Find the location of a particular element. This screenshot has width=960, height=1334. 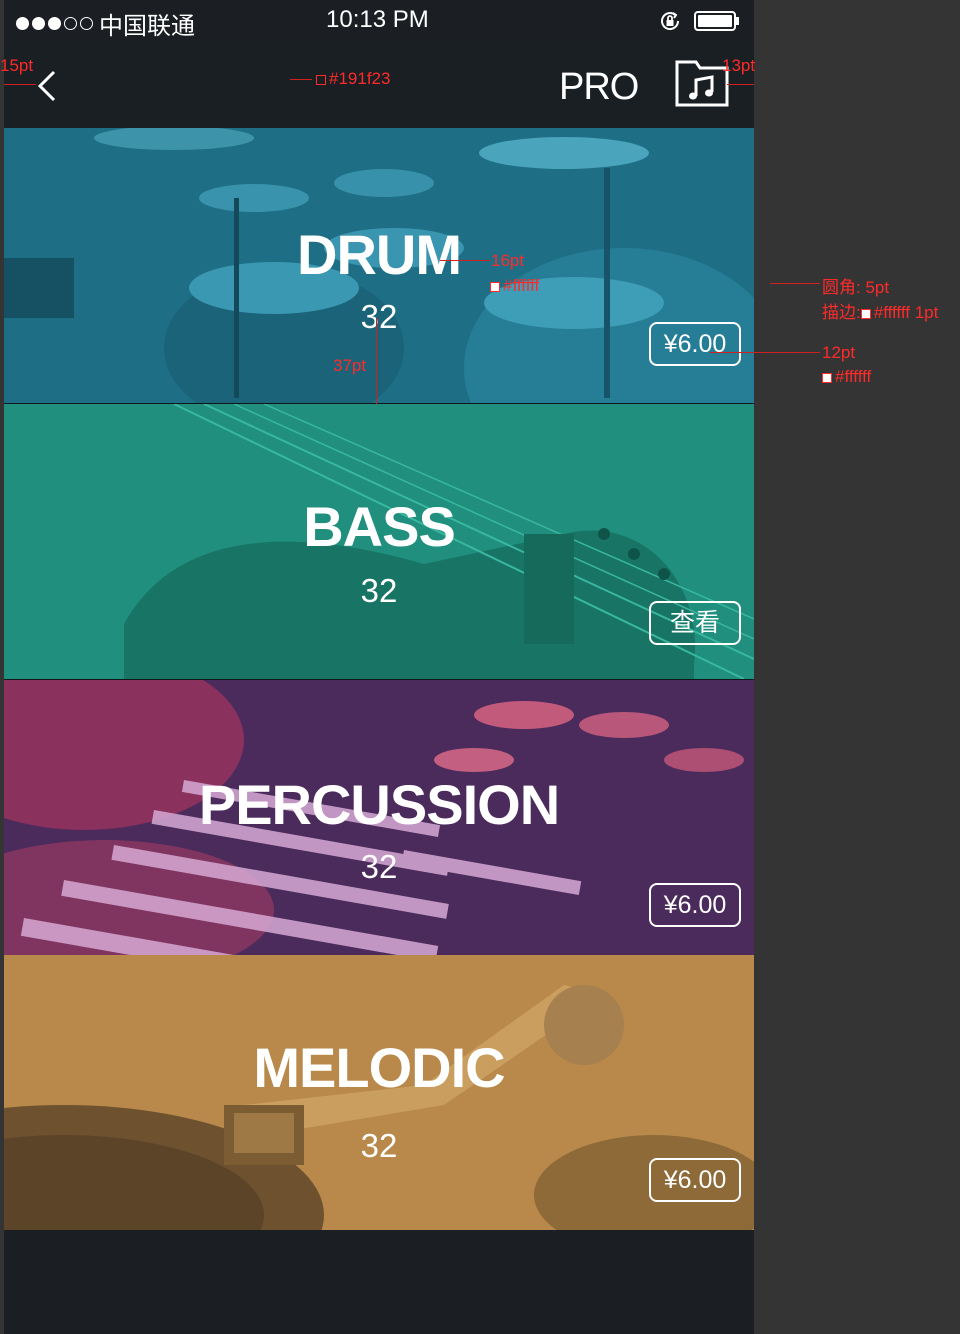

annotation-price-size: 12pt is located at coordinates (839, 352).